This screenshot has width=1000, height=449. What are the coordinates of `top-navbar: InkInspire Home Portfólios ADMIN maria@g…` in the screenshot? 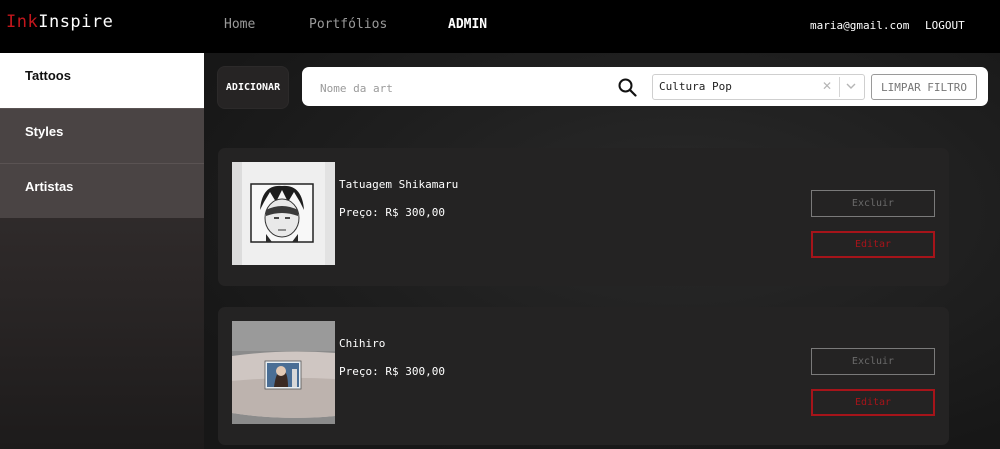 It's located at (500, 26).